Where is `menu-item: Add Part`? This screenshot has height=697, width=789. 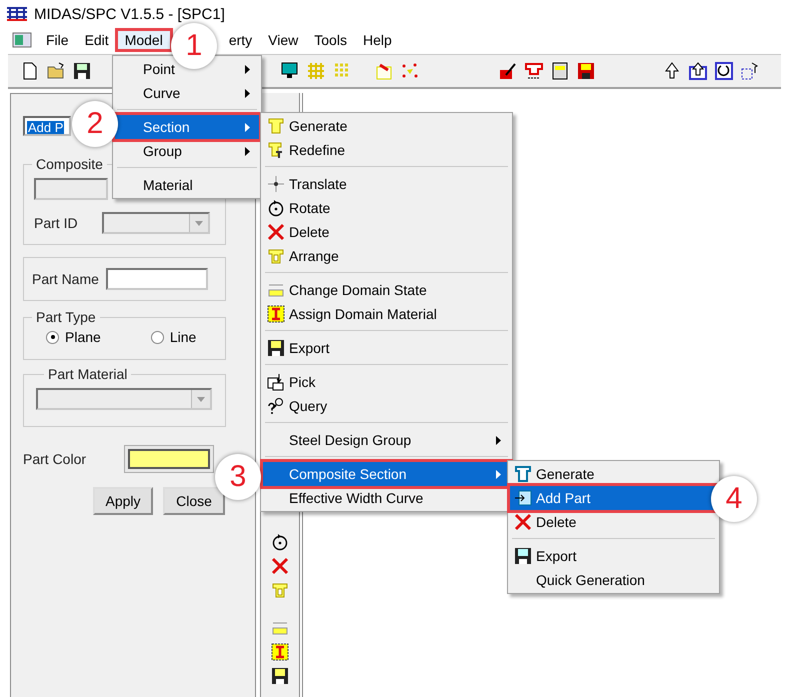 menu-item: Add Part is located at coordinates (613, 498).